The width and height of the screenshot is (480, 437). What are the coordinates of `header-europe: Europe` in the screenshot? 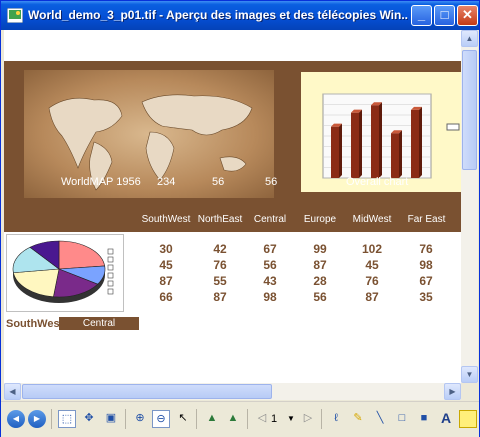 It's located at (320, 219).